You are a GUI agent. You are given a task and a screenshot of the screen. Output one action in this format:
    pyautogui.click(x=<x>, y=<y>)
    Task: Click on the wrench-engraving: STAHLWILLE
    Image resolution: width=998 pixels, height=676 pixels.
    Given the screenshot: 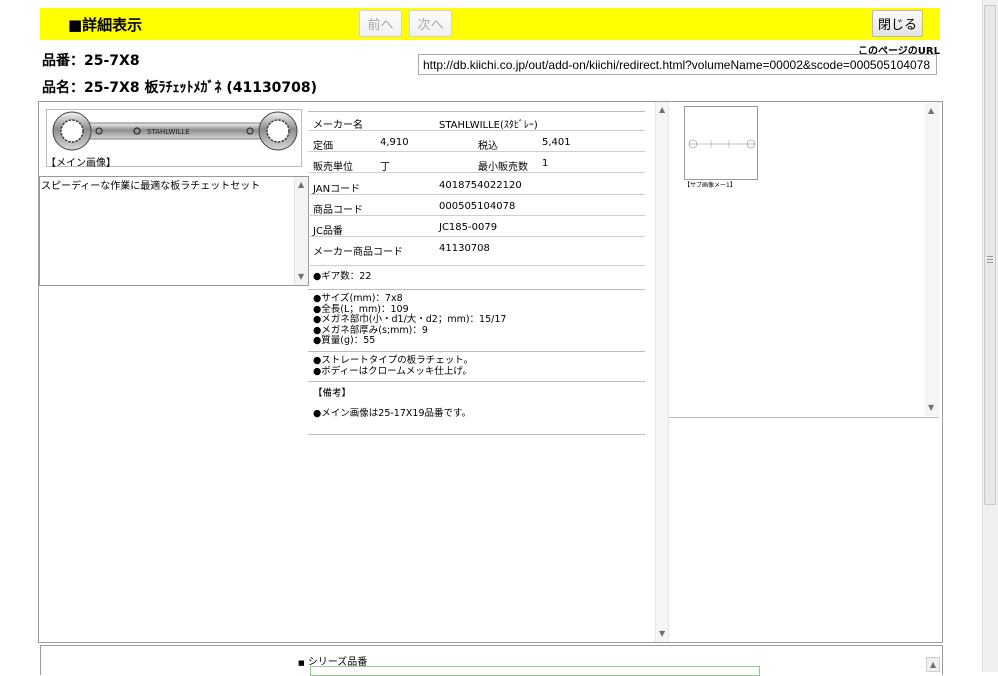 What is the action you would take?
    pyautogui.click(x=168, y=132)
    